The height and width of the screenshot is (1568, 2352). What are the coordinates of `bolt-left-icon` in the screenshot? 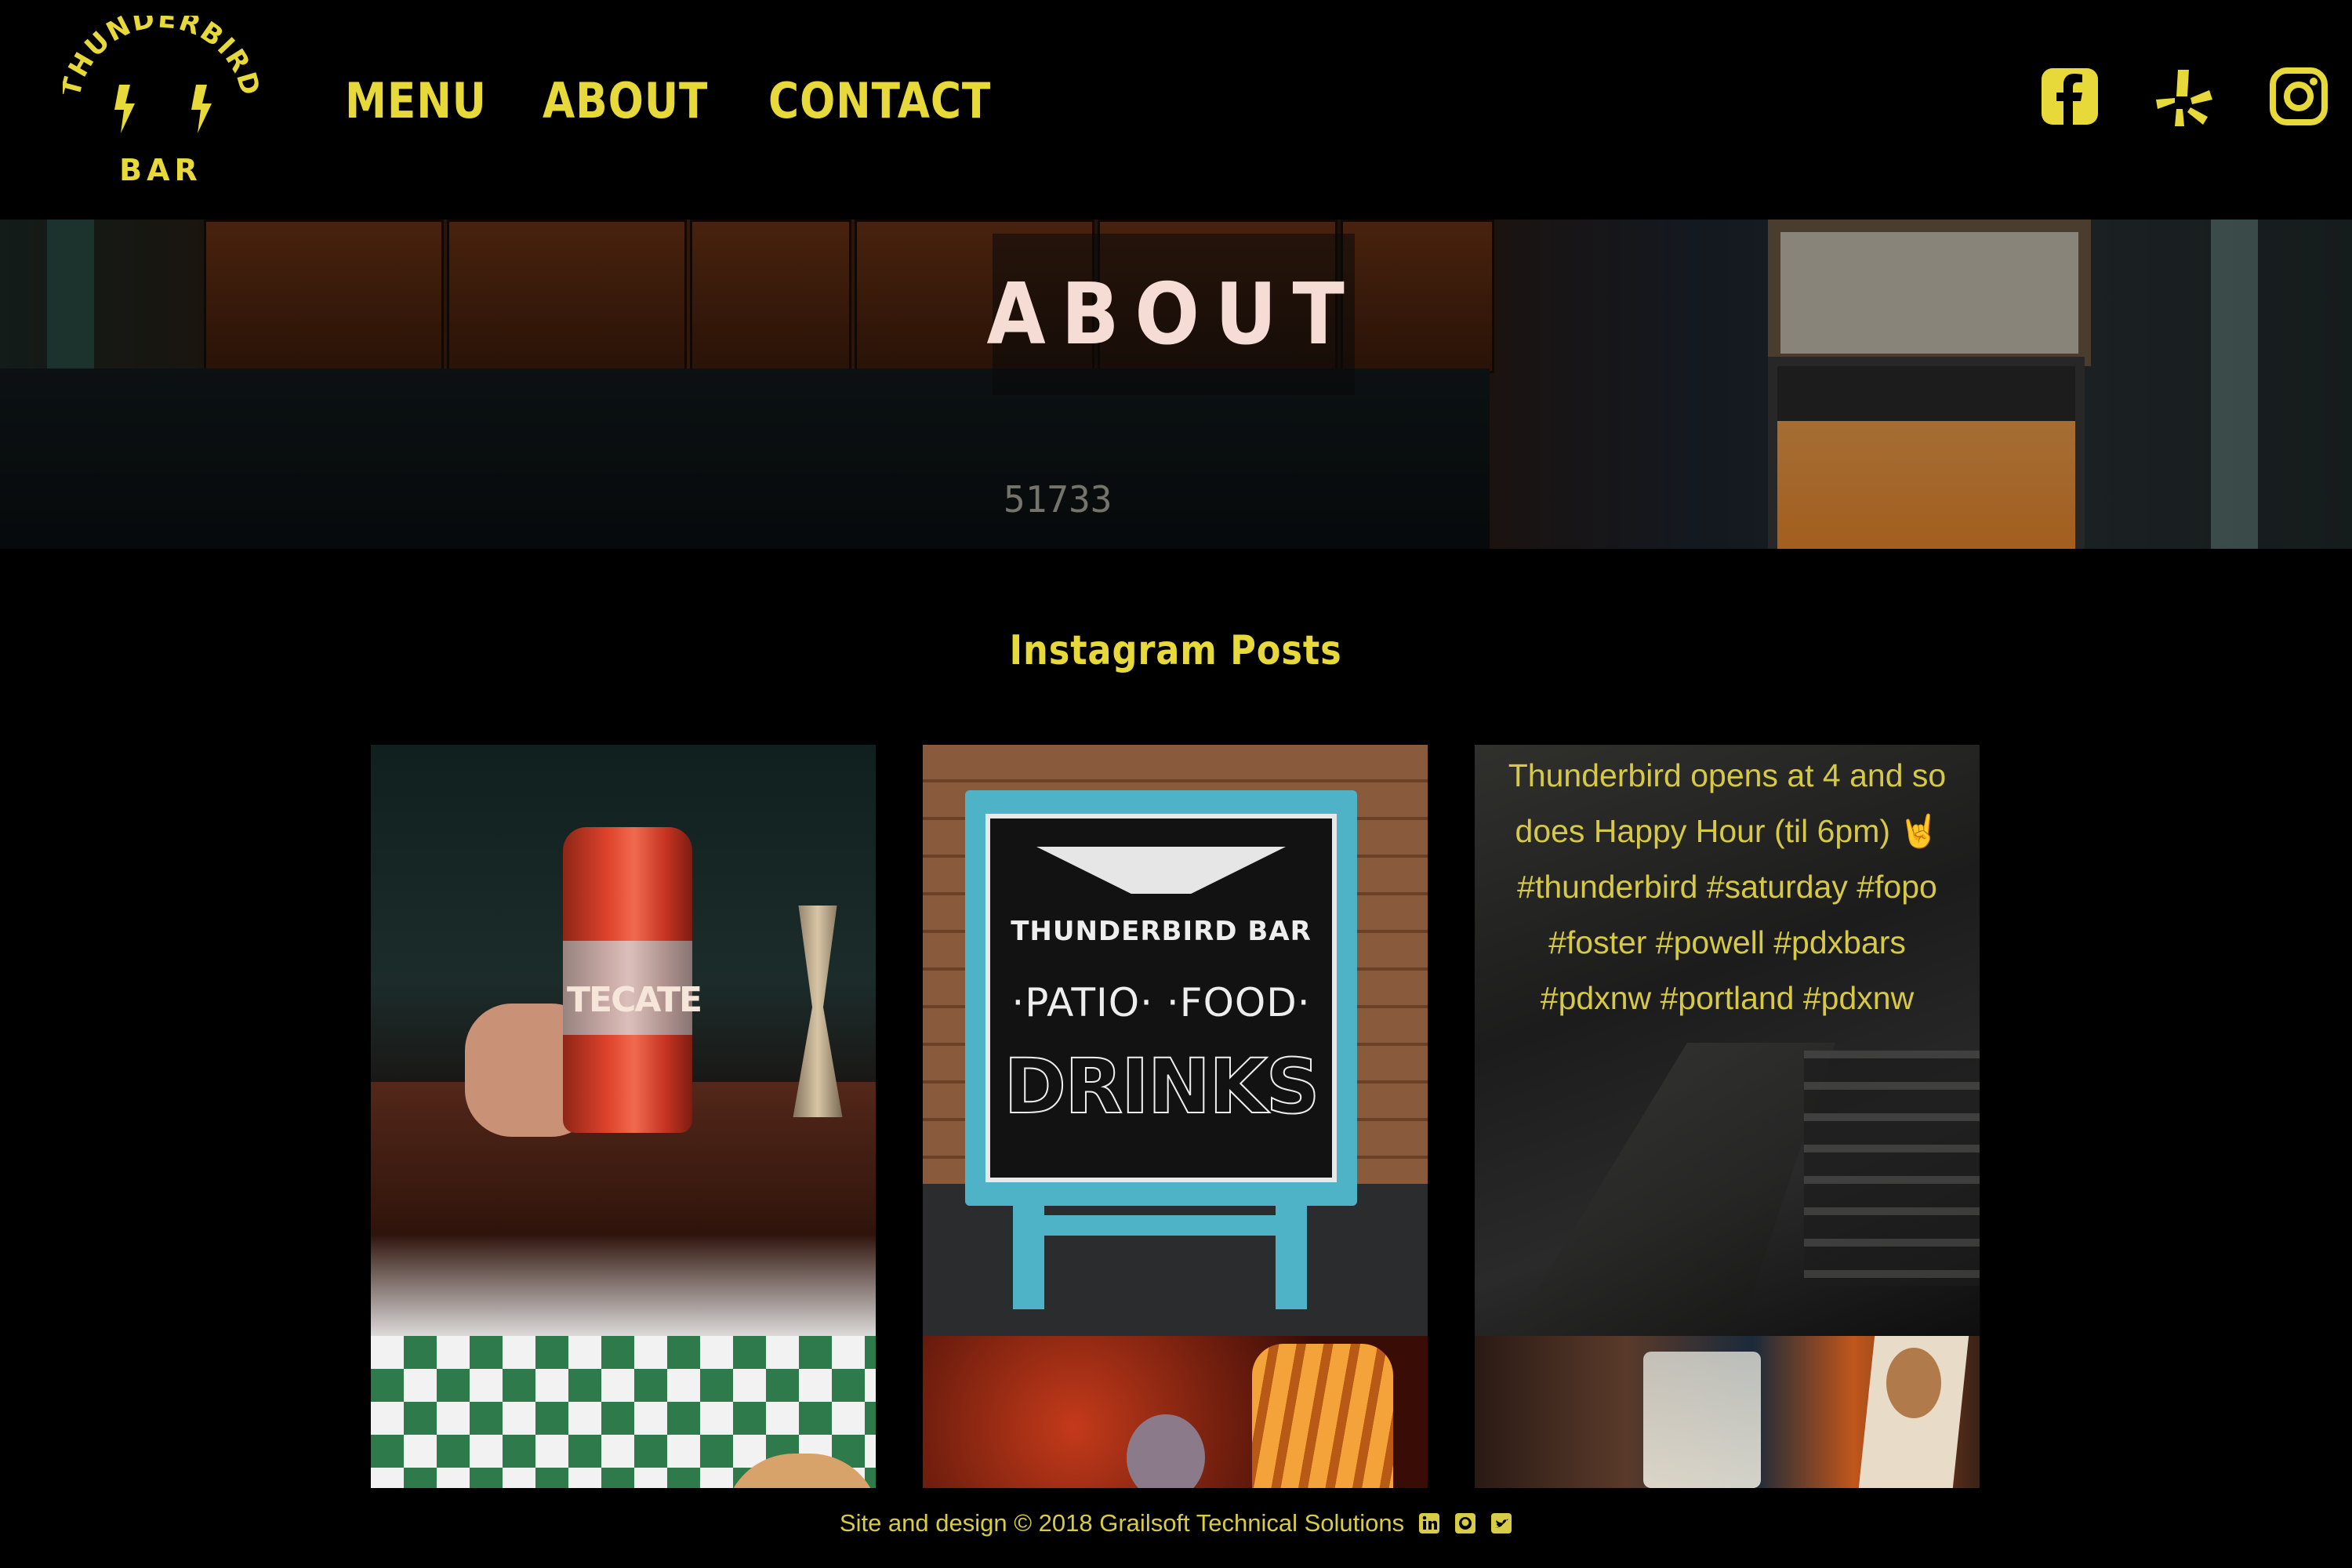 It's located at (124, 109).